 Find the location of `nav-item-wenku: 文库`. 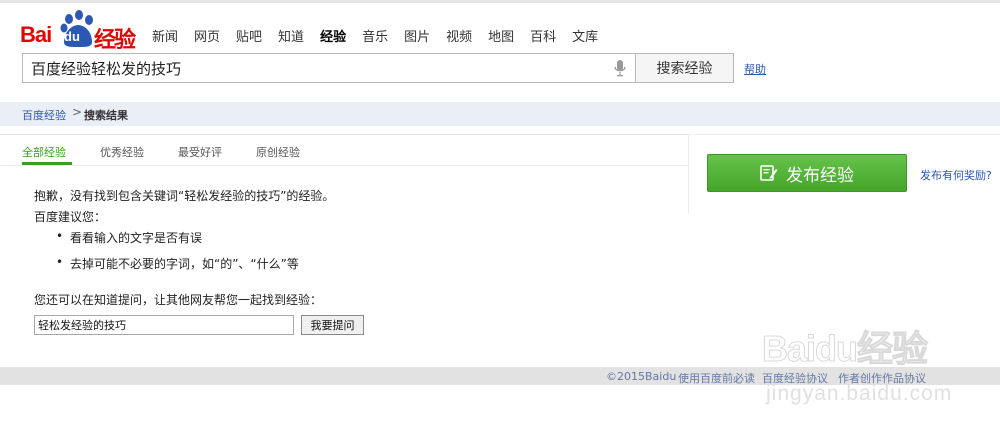

nav-item-wenku: 文库 is located at coordinates (585, 35).